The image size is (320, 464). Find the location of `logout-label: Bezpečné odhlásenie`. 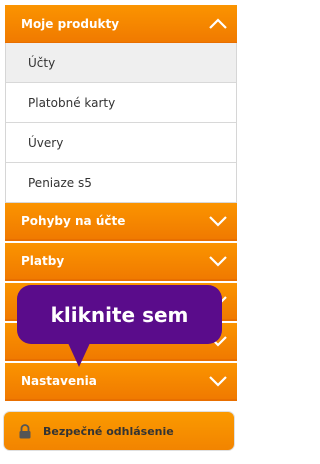

logout-label: Bezpečné odhlásenie is located at coordinates (108, 431).